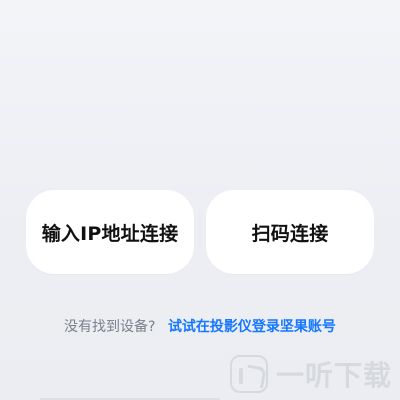  Describe the element at coordinates (333, 375) in the screenshot. I see `watermark-text: 一听下载` at that location.